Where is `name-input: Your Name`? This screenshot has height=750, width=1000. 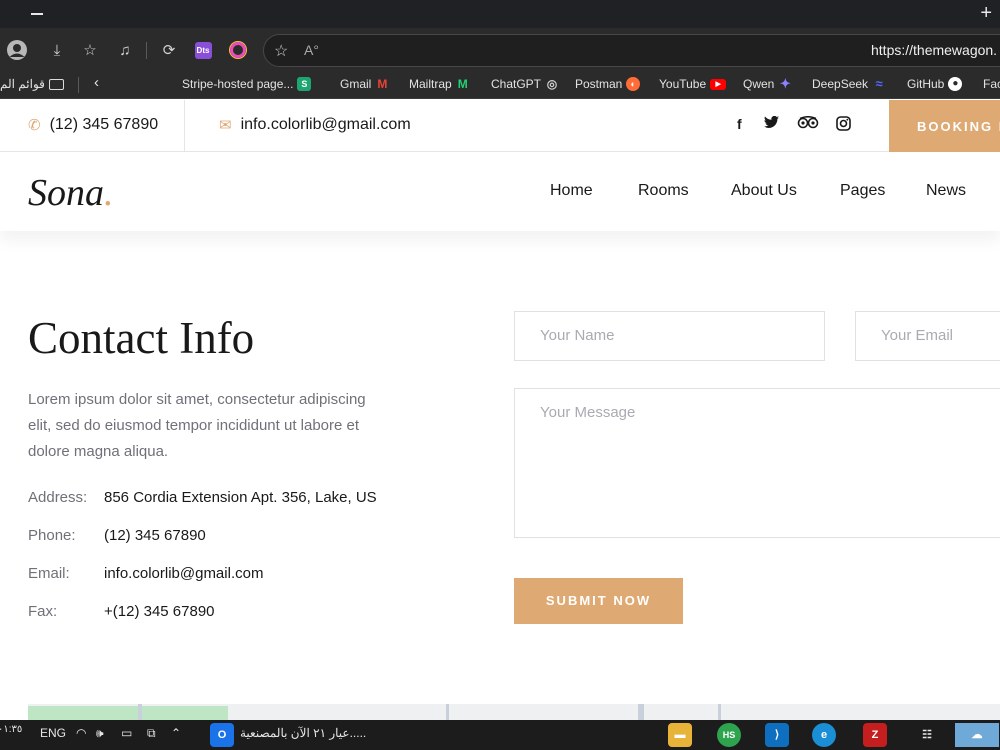
name-input: Your Name is located at coordinates (669, 336).